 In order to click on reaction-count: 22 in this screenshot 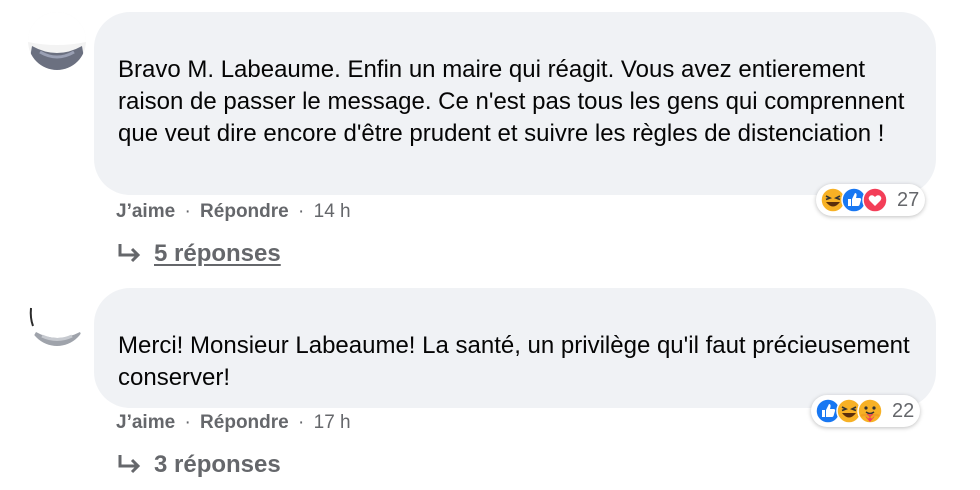, I will do `click(903, 410)`.